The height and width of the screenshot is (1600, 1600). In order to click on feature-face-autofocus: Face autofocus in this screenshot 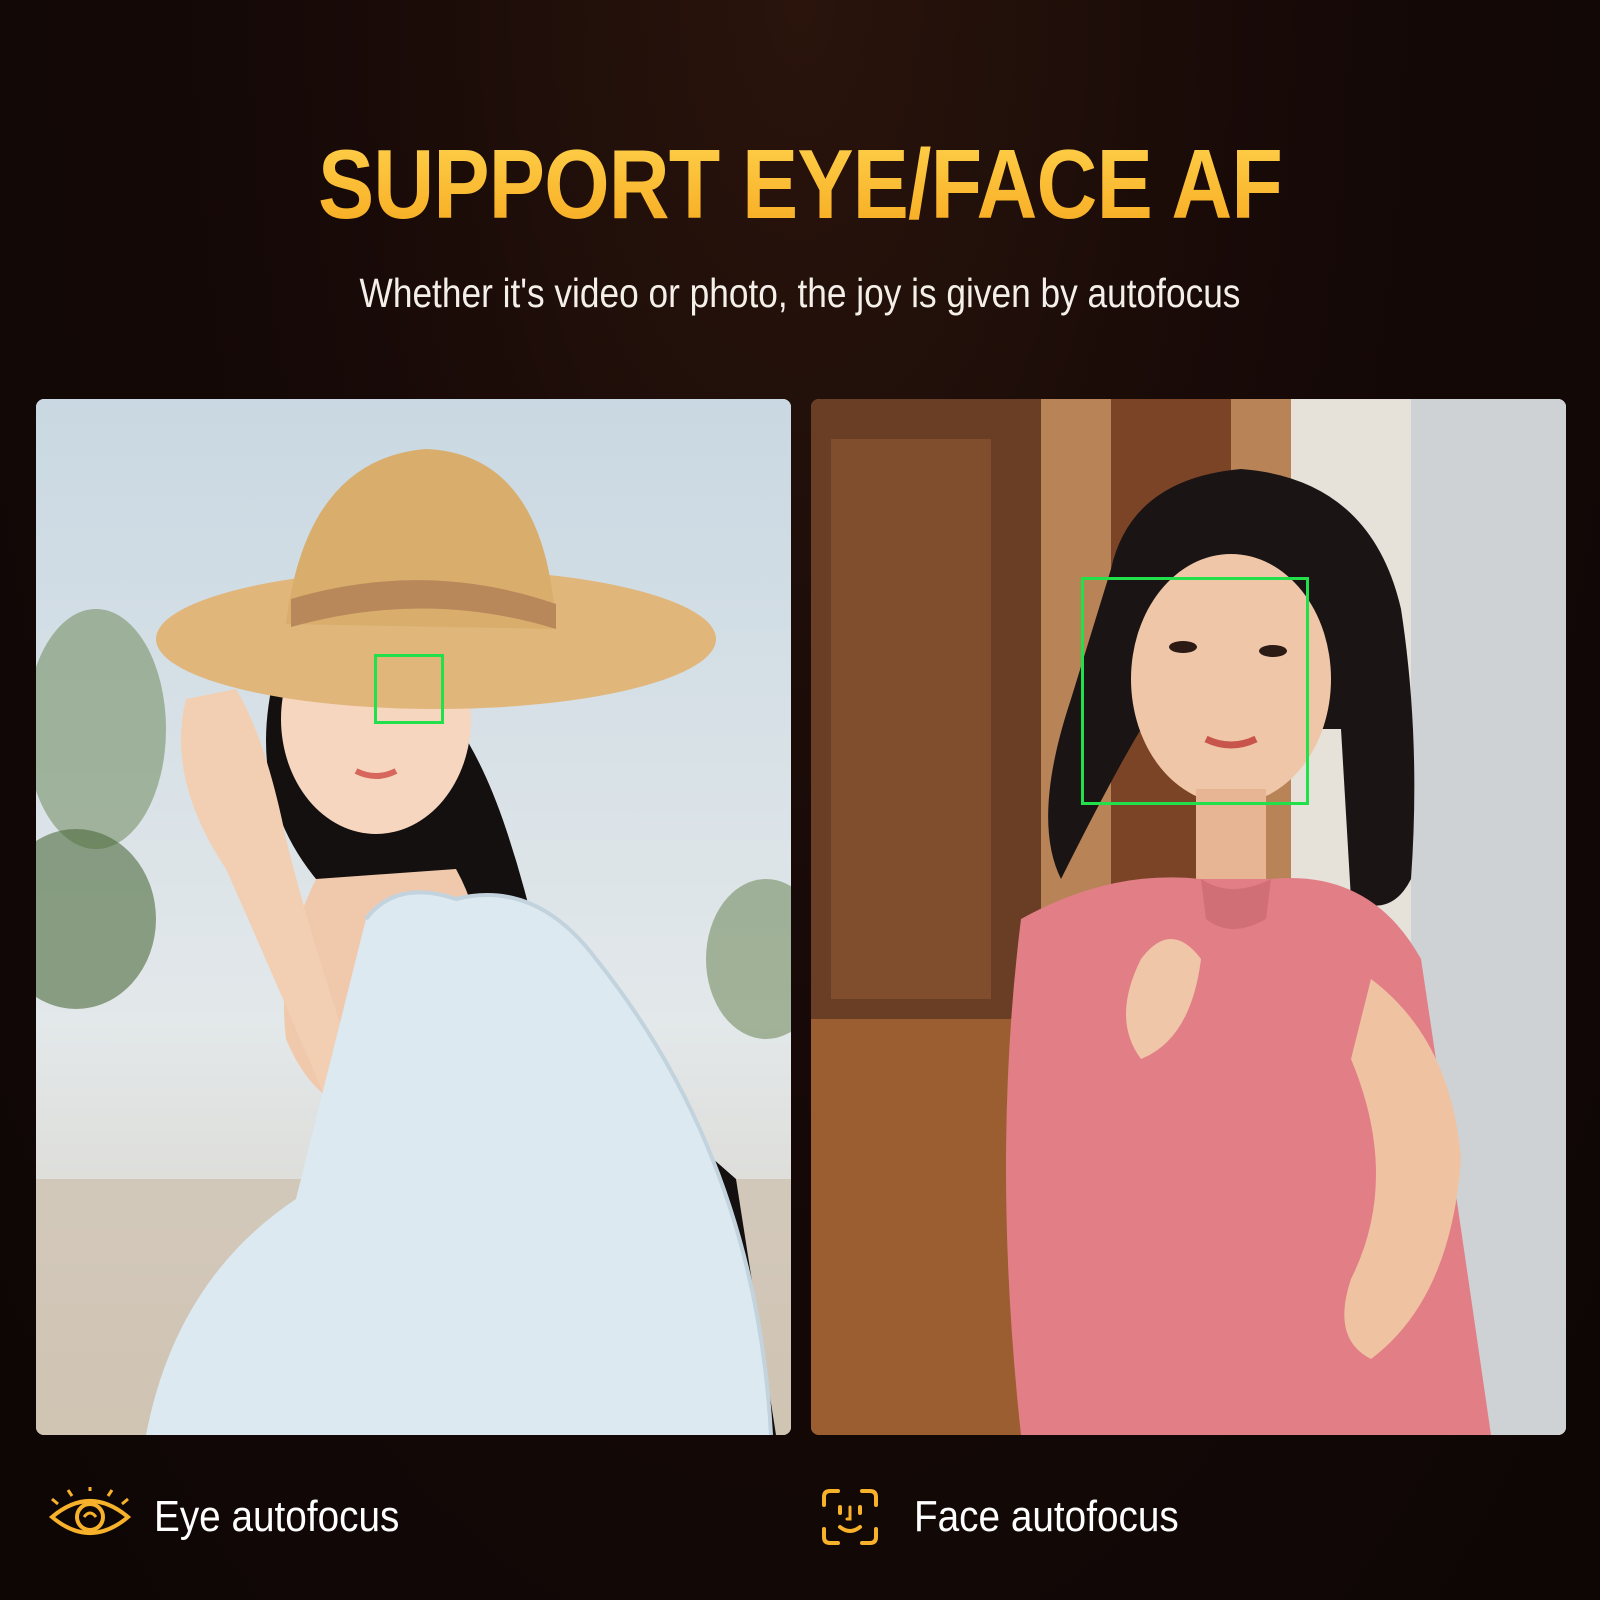, I will do `click(1017, 1517)`.